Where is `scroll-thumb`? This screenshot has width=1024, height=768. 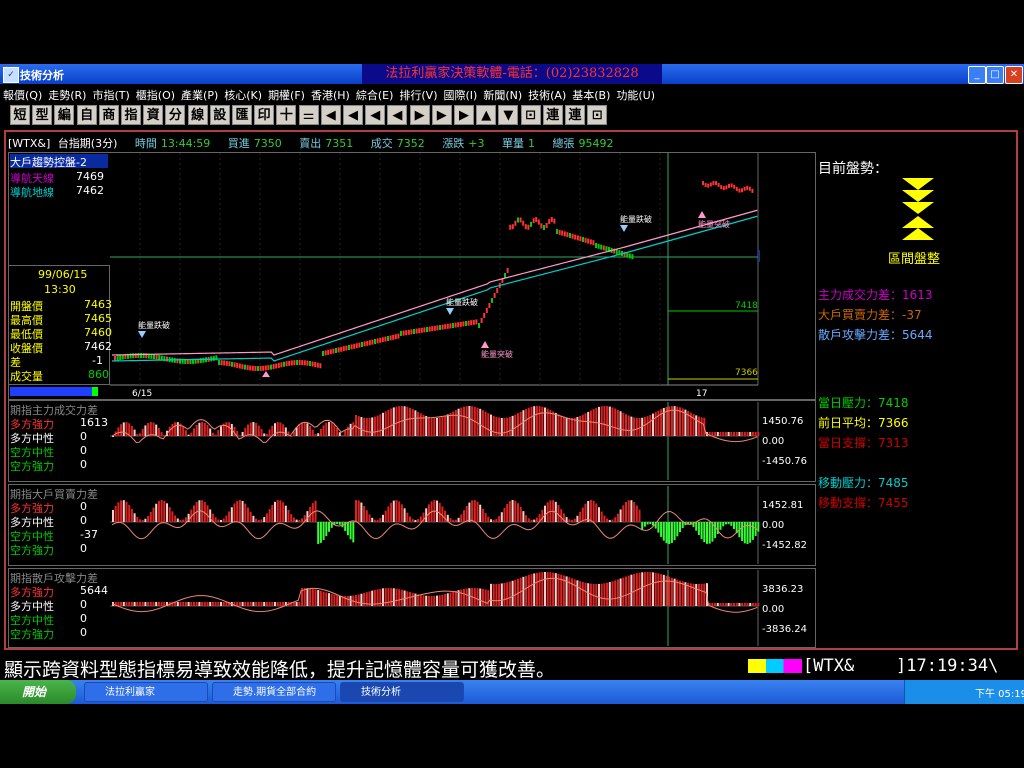
scroll-thumb is located at coordinates (95, 391).